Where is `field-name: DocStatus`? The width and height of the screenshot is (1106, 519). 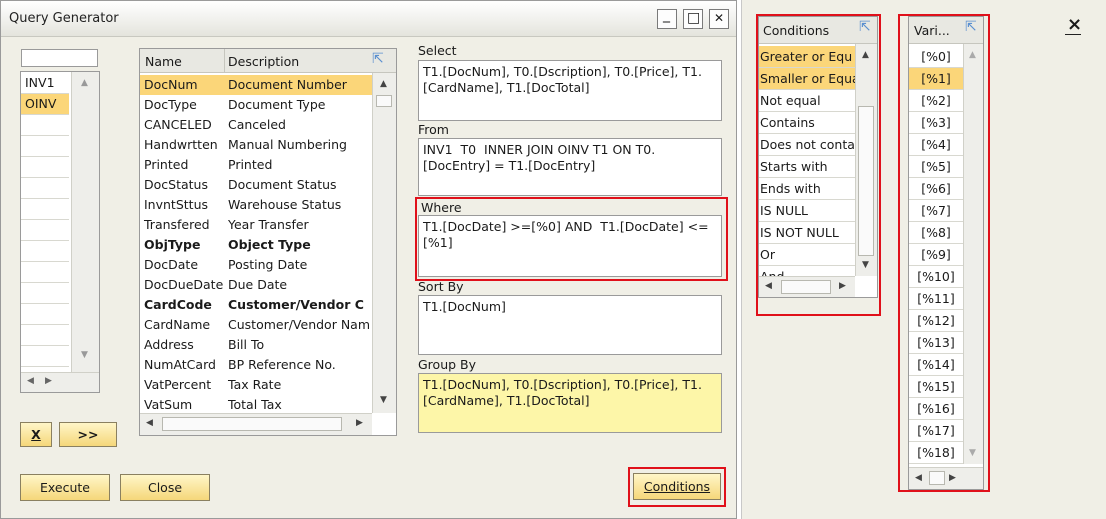
field-name: DocStatus is located at coordinates (176, 184).